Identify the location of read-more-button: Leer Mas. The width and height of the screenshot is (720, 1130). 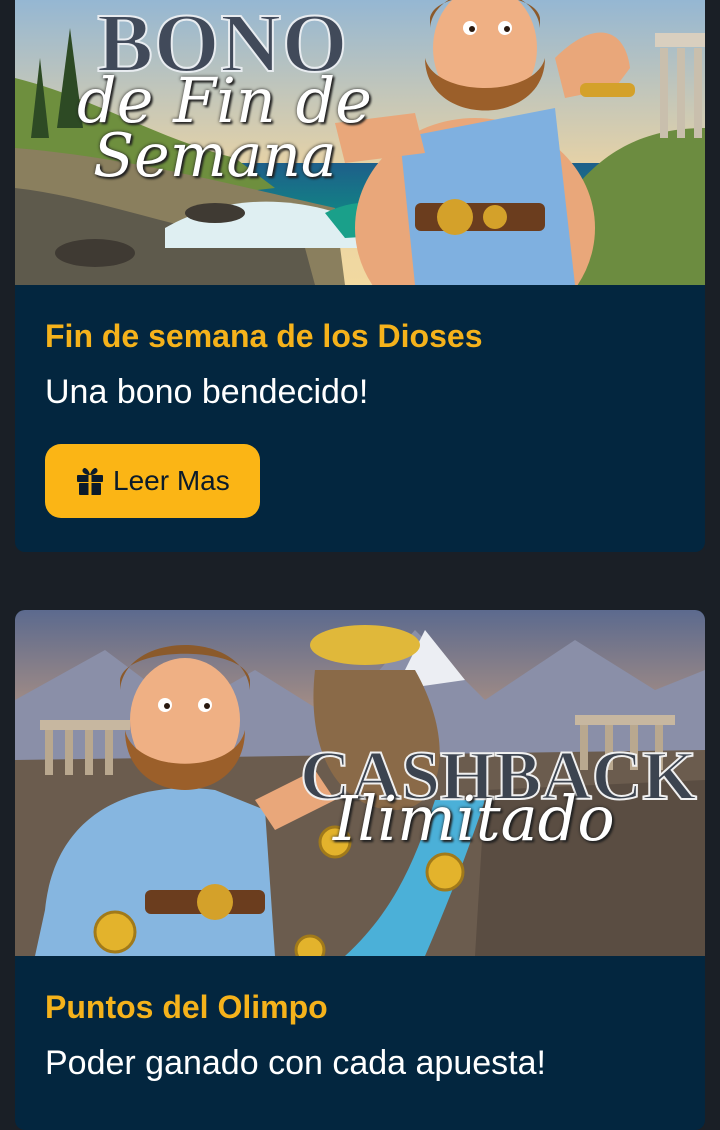
(152, 480).